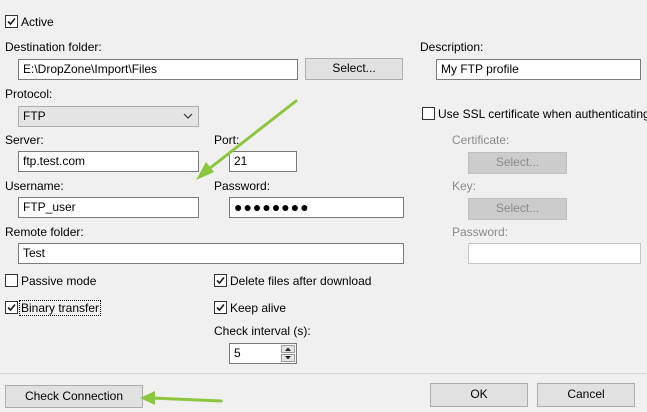 The image size is (647, 412). Describe the element at coordinates (263, 353) in the screenshot. I see `check-interval-stepper: 5` at that location.